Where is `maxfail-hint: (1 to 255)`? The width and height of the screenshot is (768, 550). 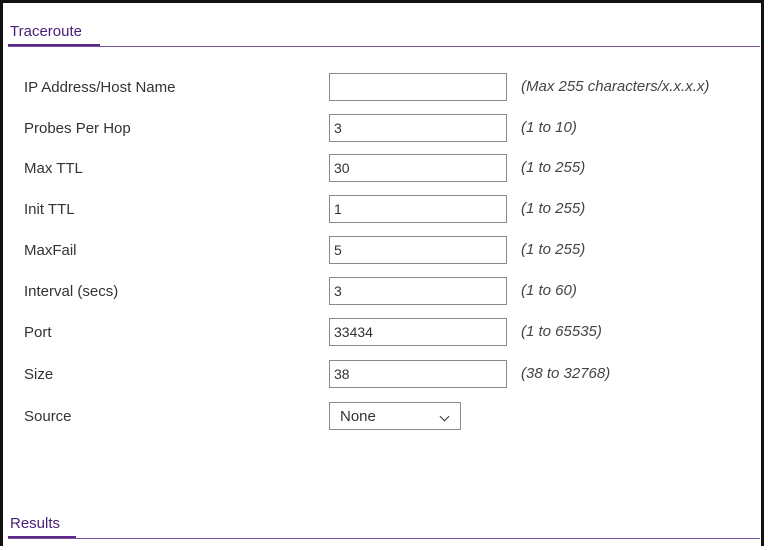 maxfail-hint: (1 to 255) is located at coordinates (553, 249).